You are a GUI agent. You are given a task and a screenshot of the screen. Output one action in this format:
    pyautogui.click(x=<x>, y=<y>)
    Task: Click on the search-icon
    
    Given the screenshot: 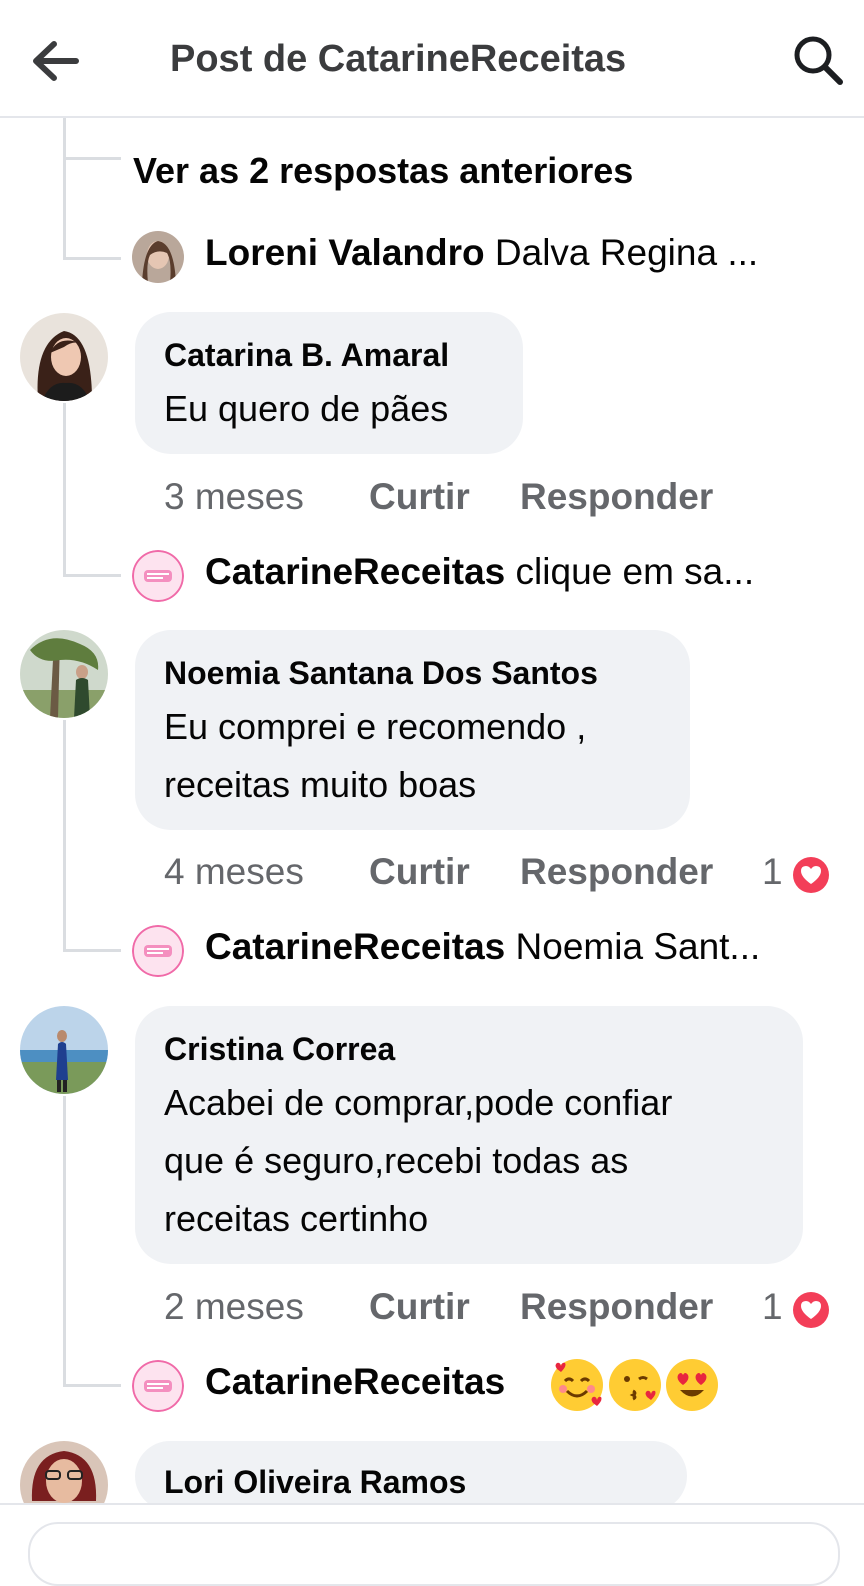 What is the action you would take?
    pyautogui.click(x=818, y=60)
    